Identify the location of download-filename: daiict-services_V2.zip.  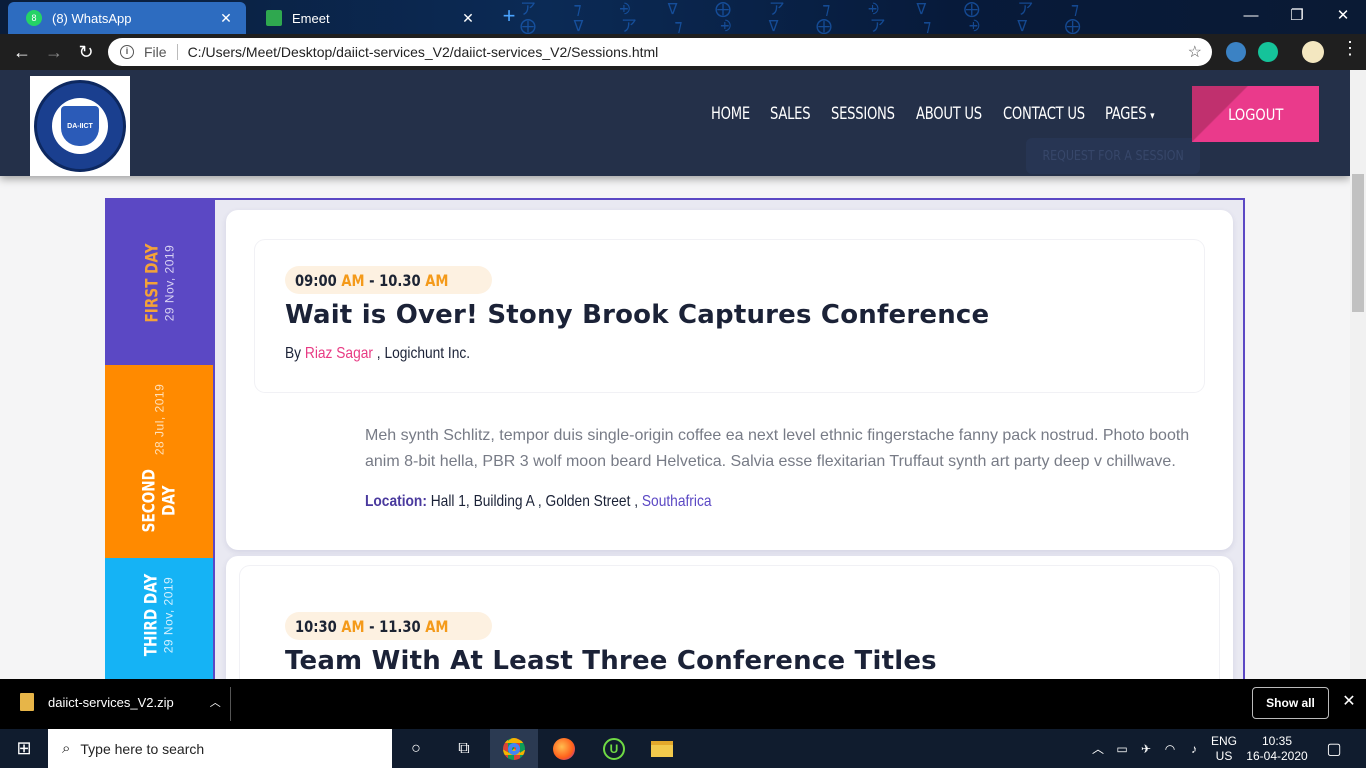
(111, 702).